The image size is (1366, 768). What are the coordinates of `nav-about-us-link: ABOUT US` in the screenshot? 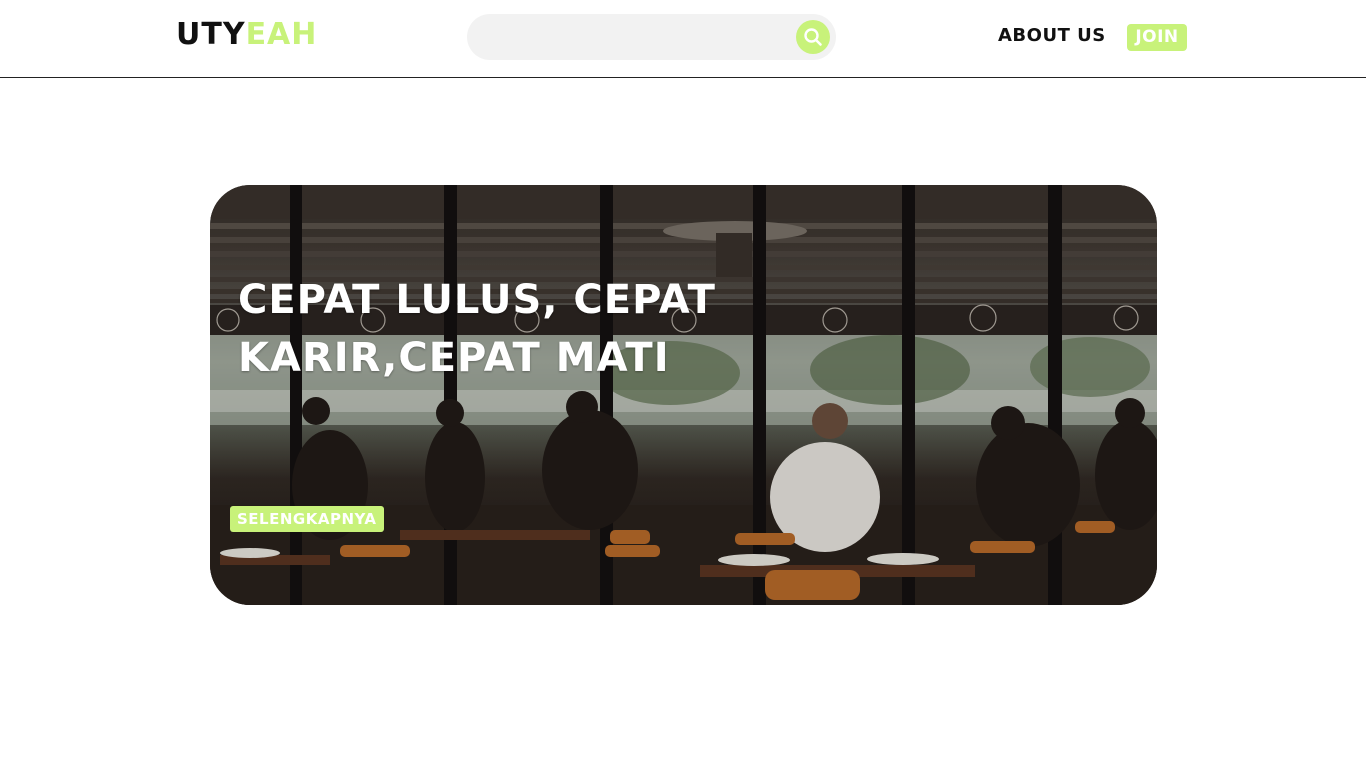 It's located at (1052, 36).